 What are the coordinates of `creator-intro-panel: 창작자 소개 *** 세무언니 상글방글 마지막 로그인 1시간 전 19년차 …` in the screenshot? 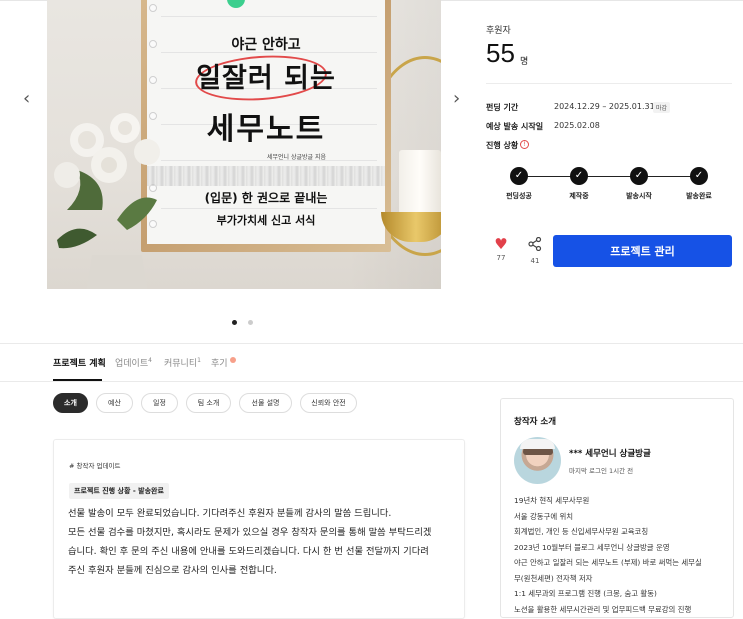 It's located at (617, 508).